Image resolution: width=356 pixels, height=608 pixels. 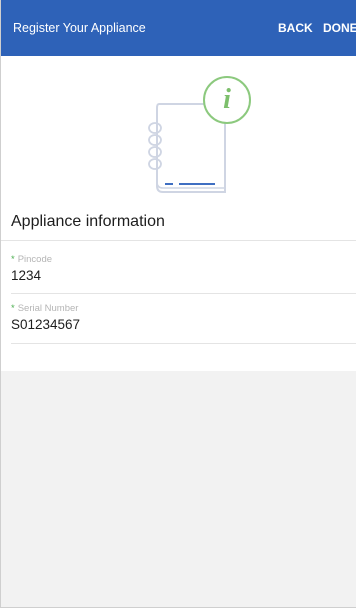 I want to click on pincode-field: * Pincode 1234, so click(x=183, y=274).